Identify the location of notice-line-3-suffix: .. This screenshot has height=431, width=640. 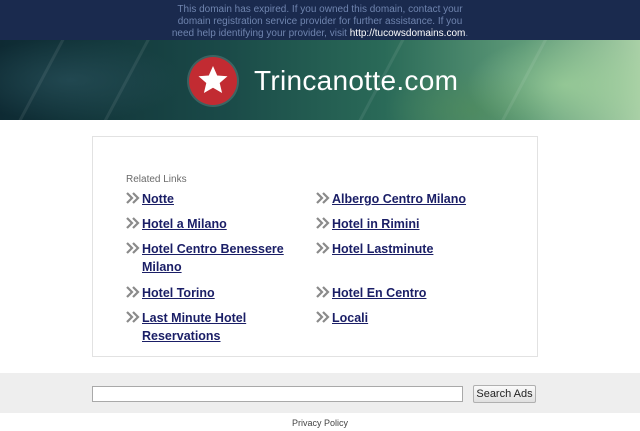
(467, 33).